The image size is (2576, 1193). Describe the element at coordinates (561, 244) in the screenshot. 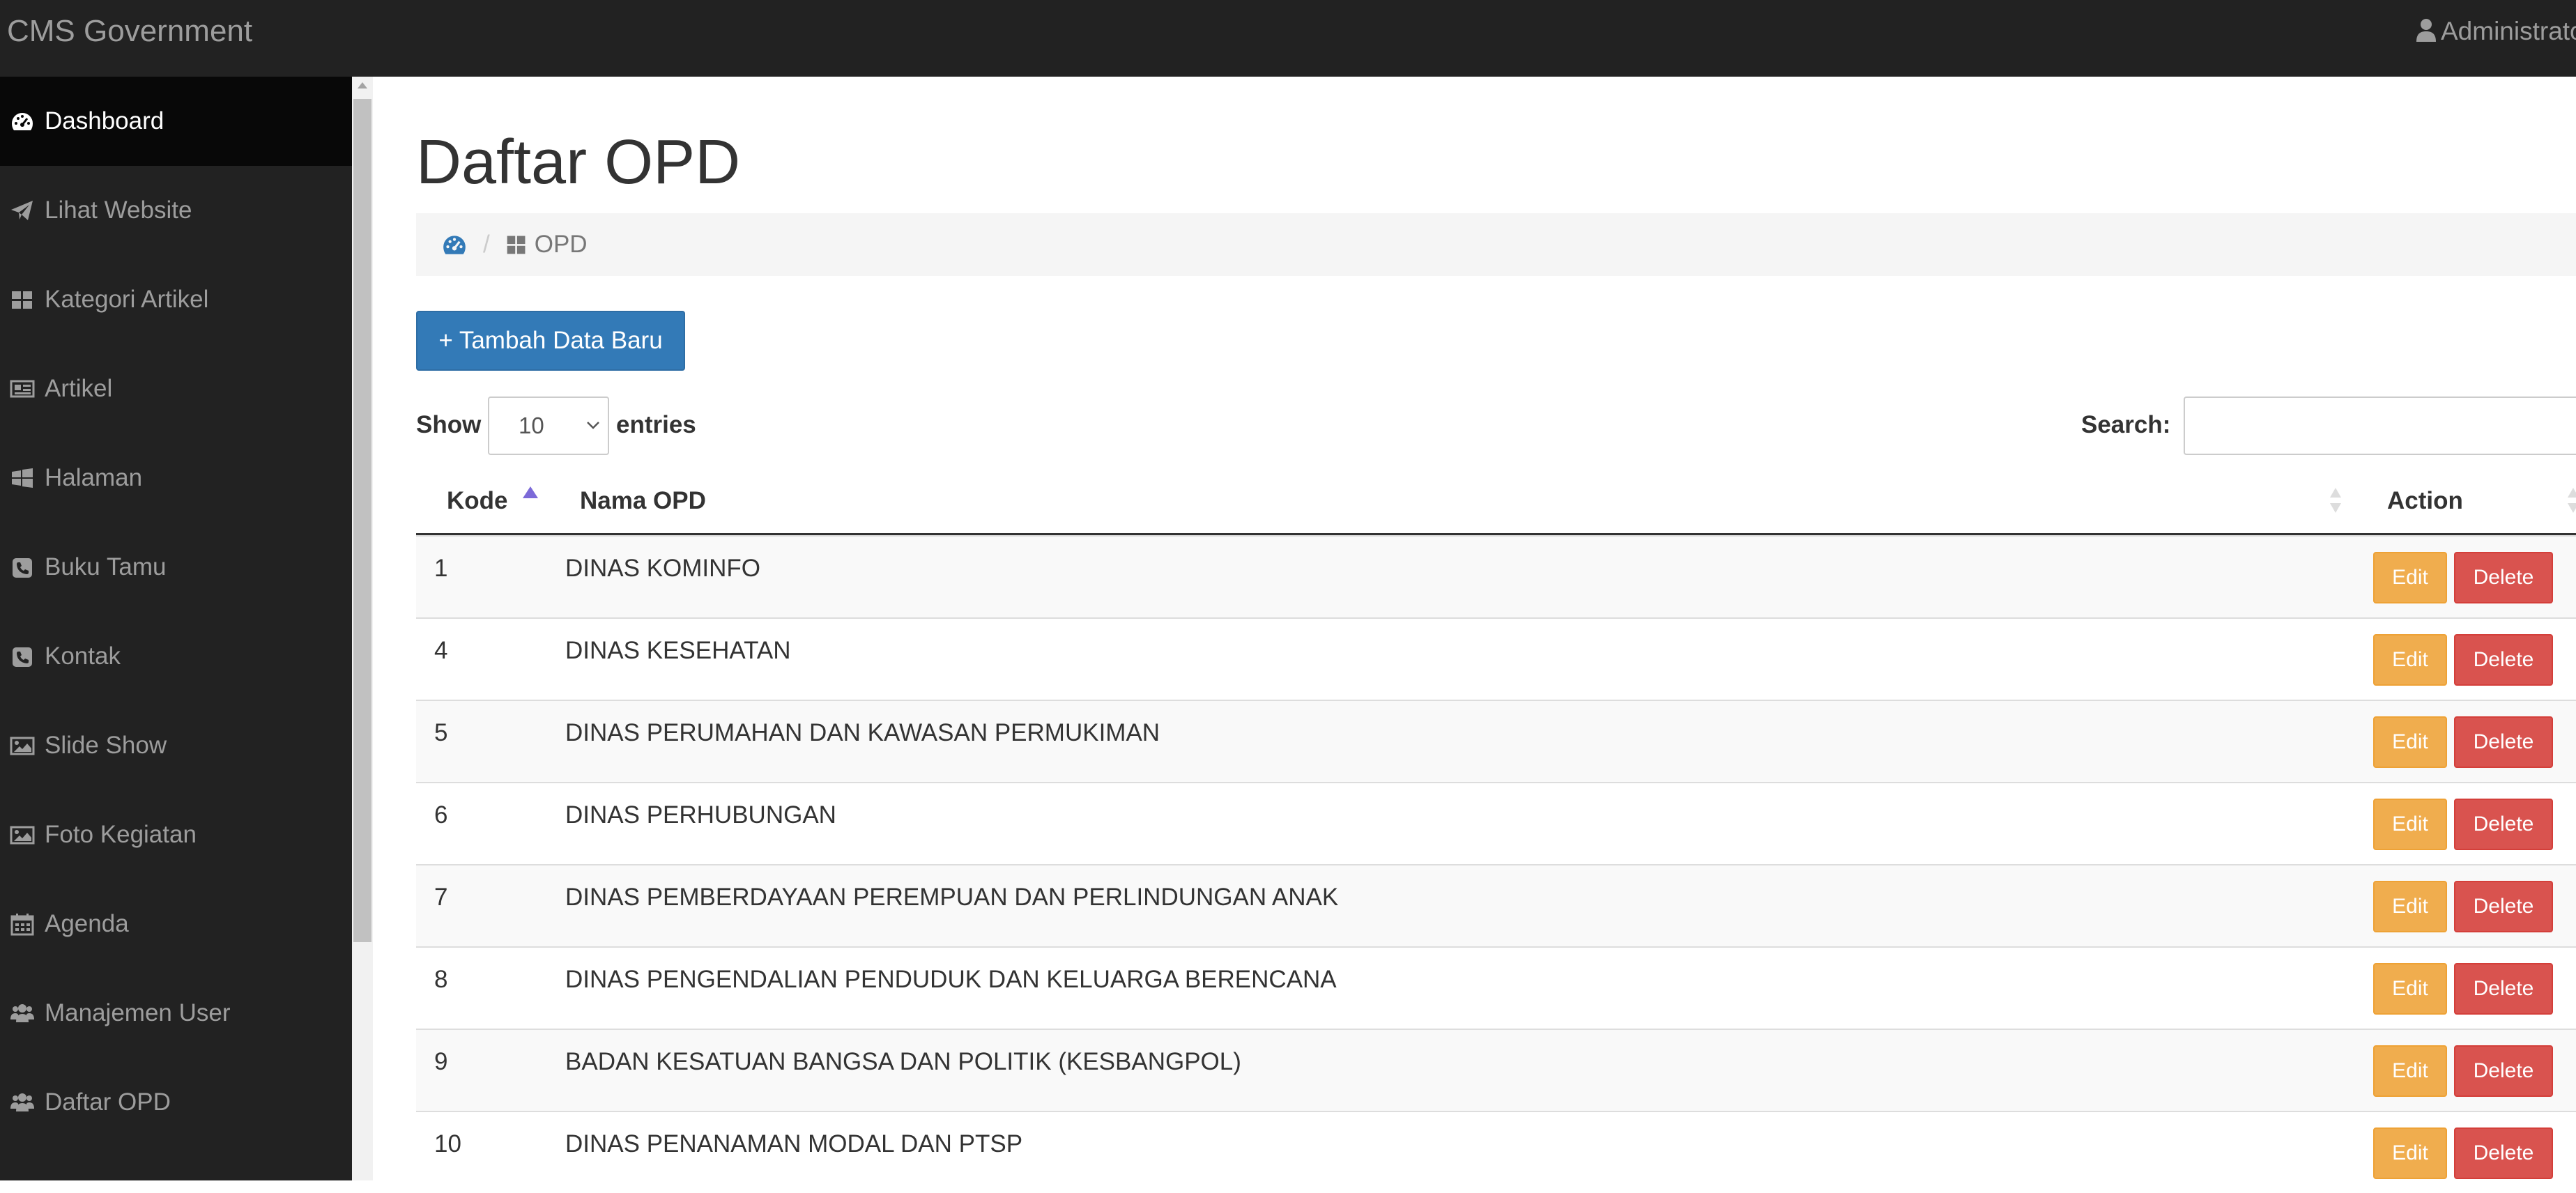

I see `breadcrumb-current: OPD` at that location.